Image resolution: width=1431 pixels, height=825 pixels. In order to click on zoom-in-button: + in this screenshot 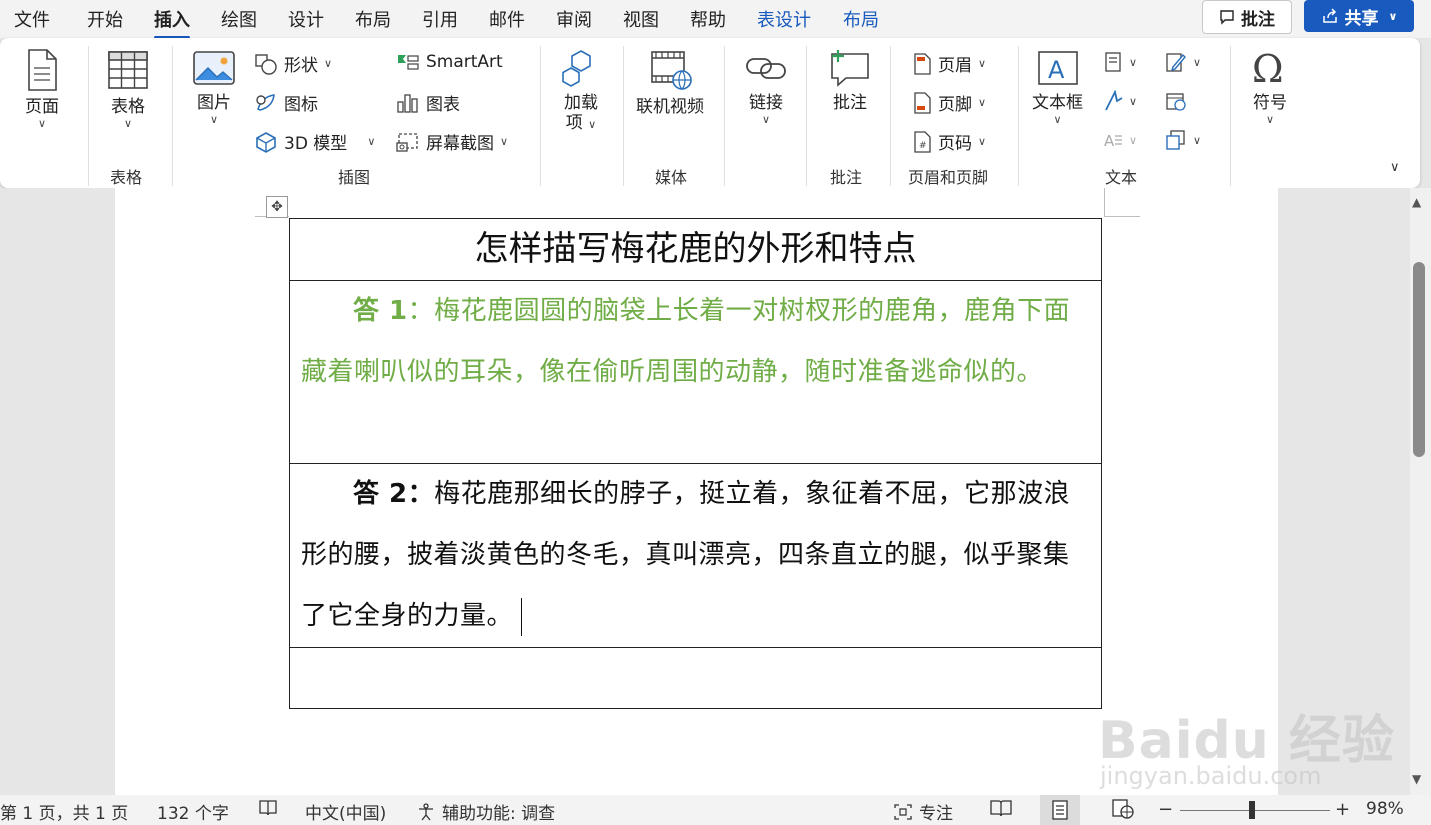, I will do `click(1342, 809)`.